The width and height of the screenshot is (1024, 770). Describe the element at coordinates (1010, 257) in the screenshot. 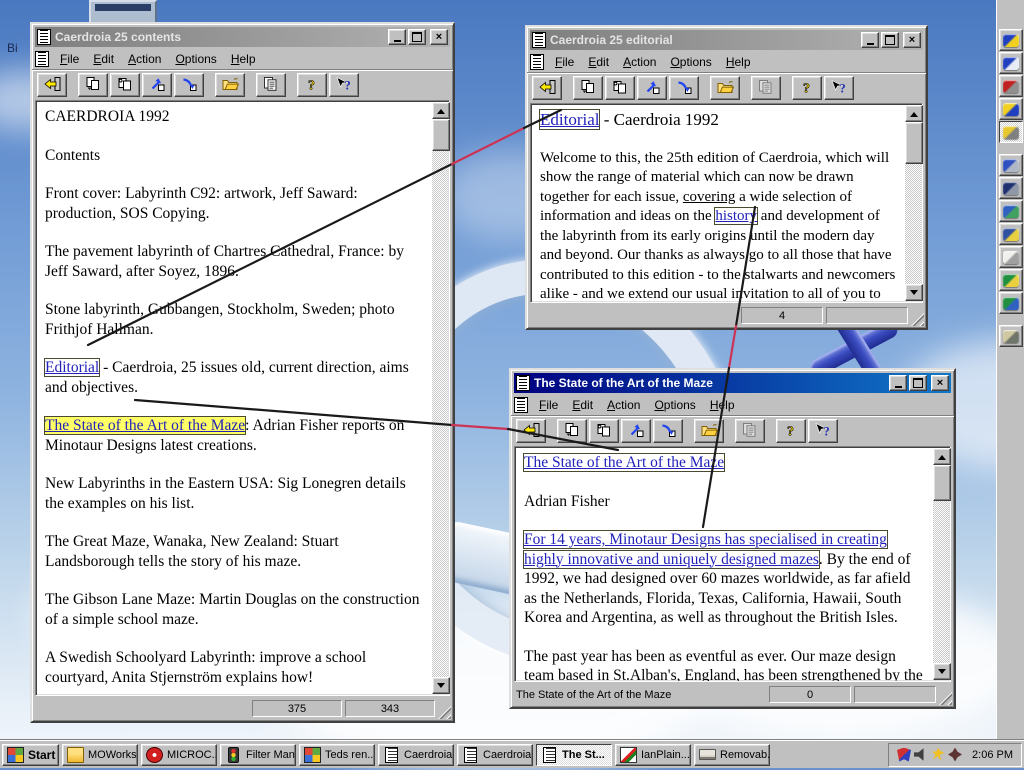

I see `launcher-satchel-button` at that location.